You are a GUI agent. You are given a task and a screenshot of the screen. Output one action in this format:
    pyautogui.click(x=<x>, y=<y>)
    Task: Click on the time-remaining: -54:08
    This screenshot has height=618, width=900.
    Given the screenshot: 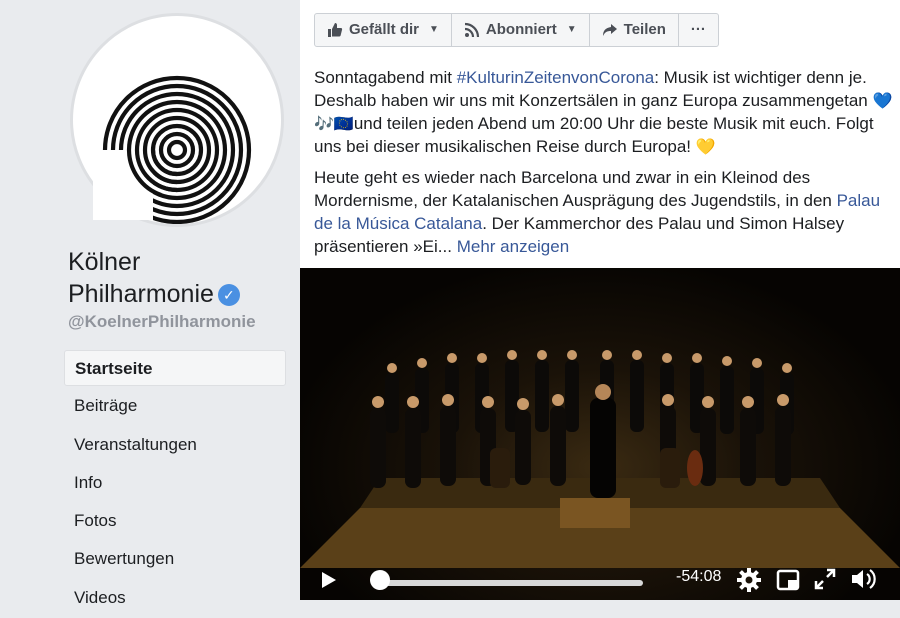 What is the action you would take?
    pyautogui.click(x=699, y=576)
    